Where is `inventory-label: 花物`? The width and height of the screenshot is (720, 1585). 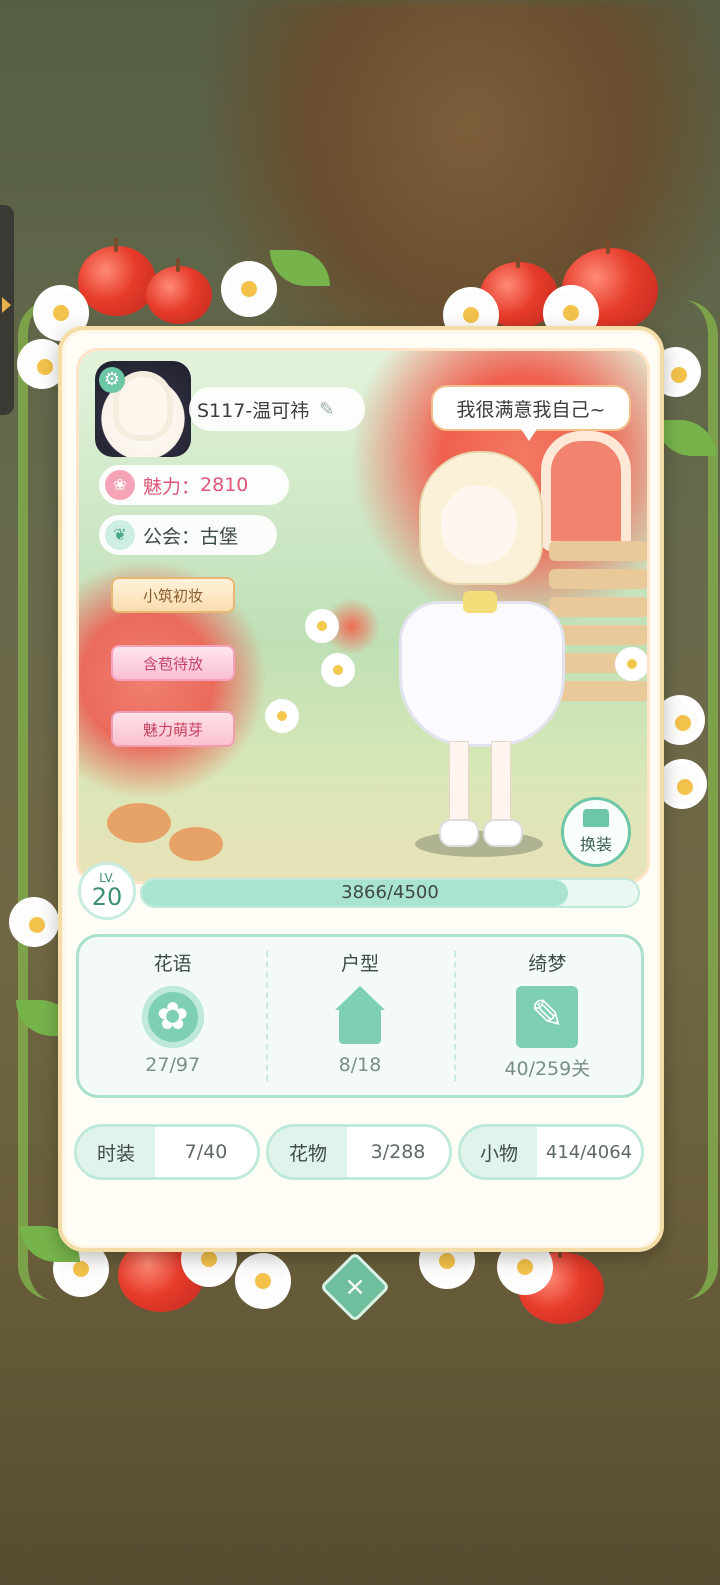
inventory-label: 花物 is located at coordinates (308, 1152).